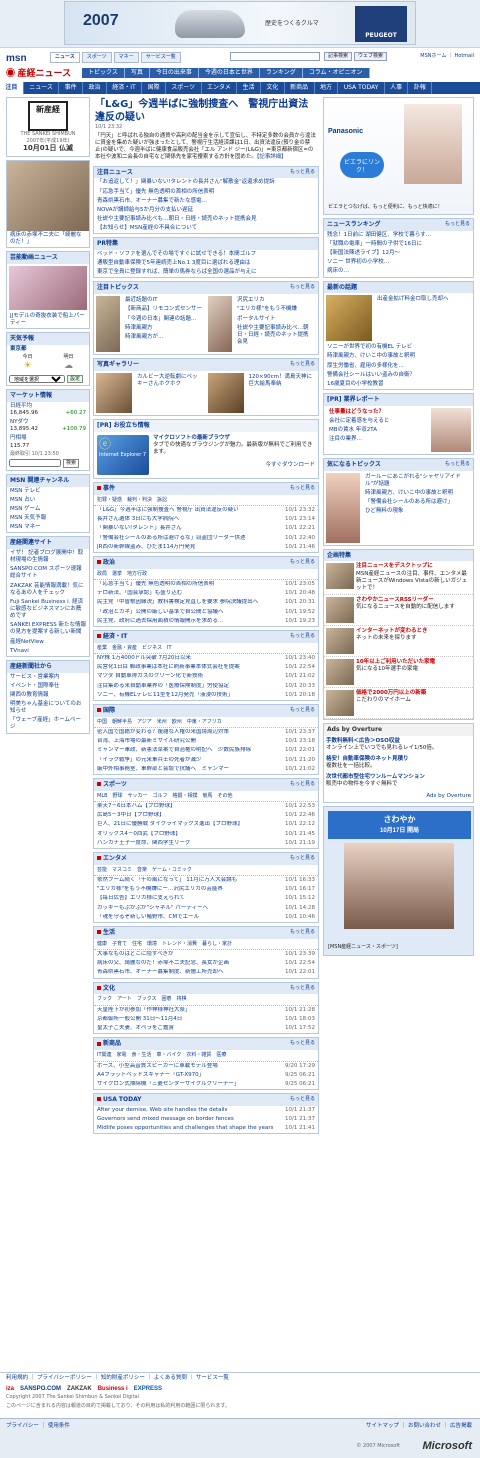 The image size is (480, 1458). Describe the element at coordinates (35, 463) in the screenshot. I see `stock-input` at that location.